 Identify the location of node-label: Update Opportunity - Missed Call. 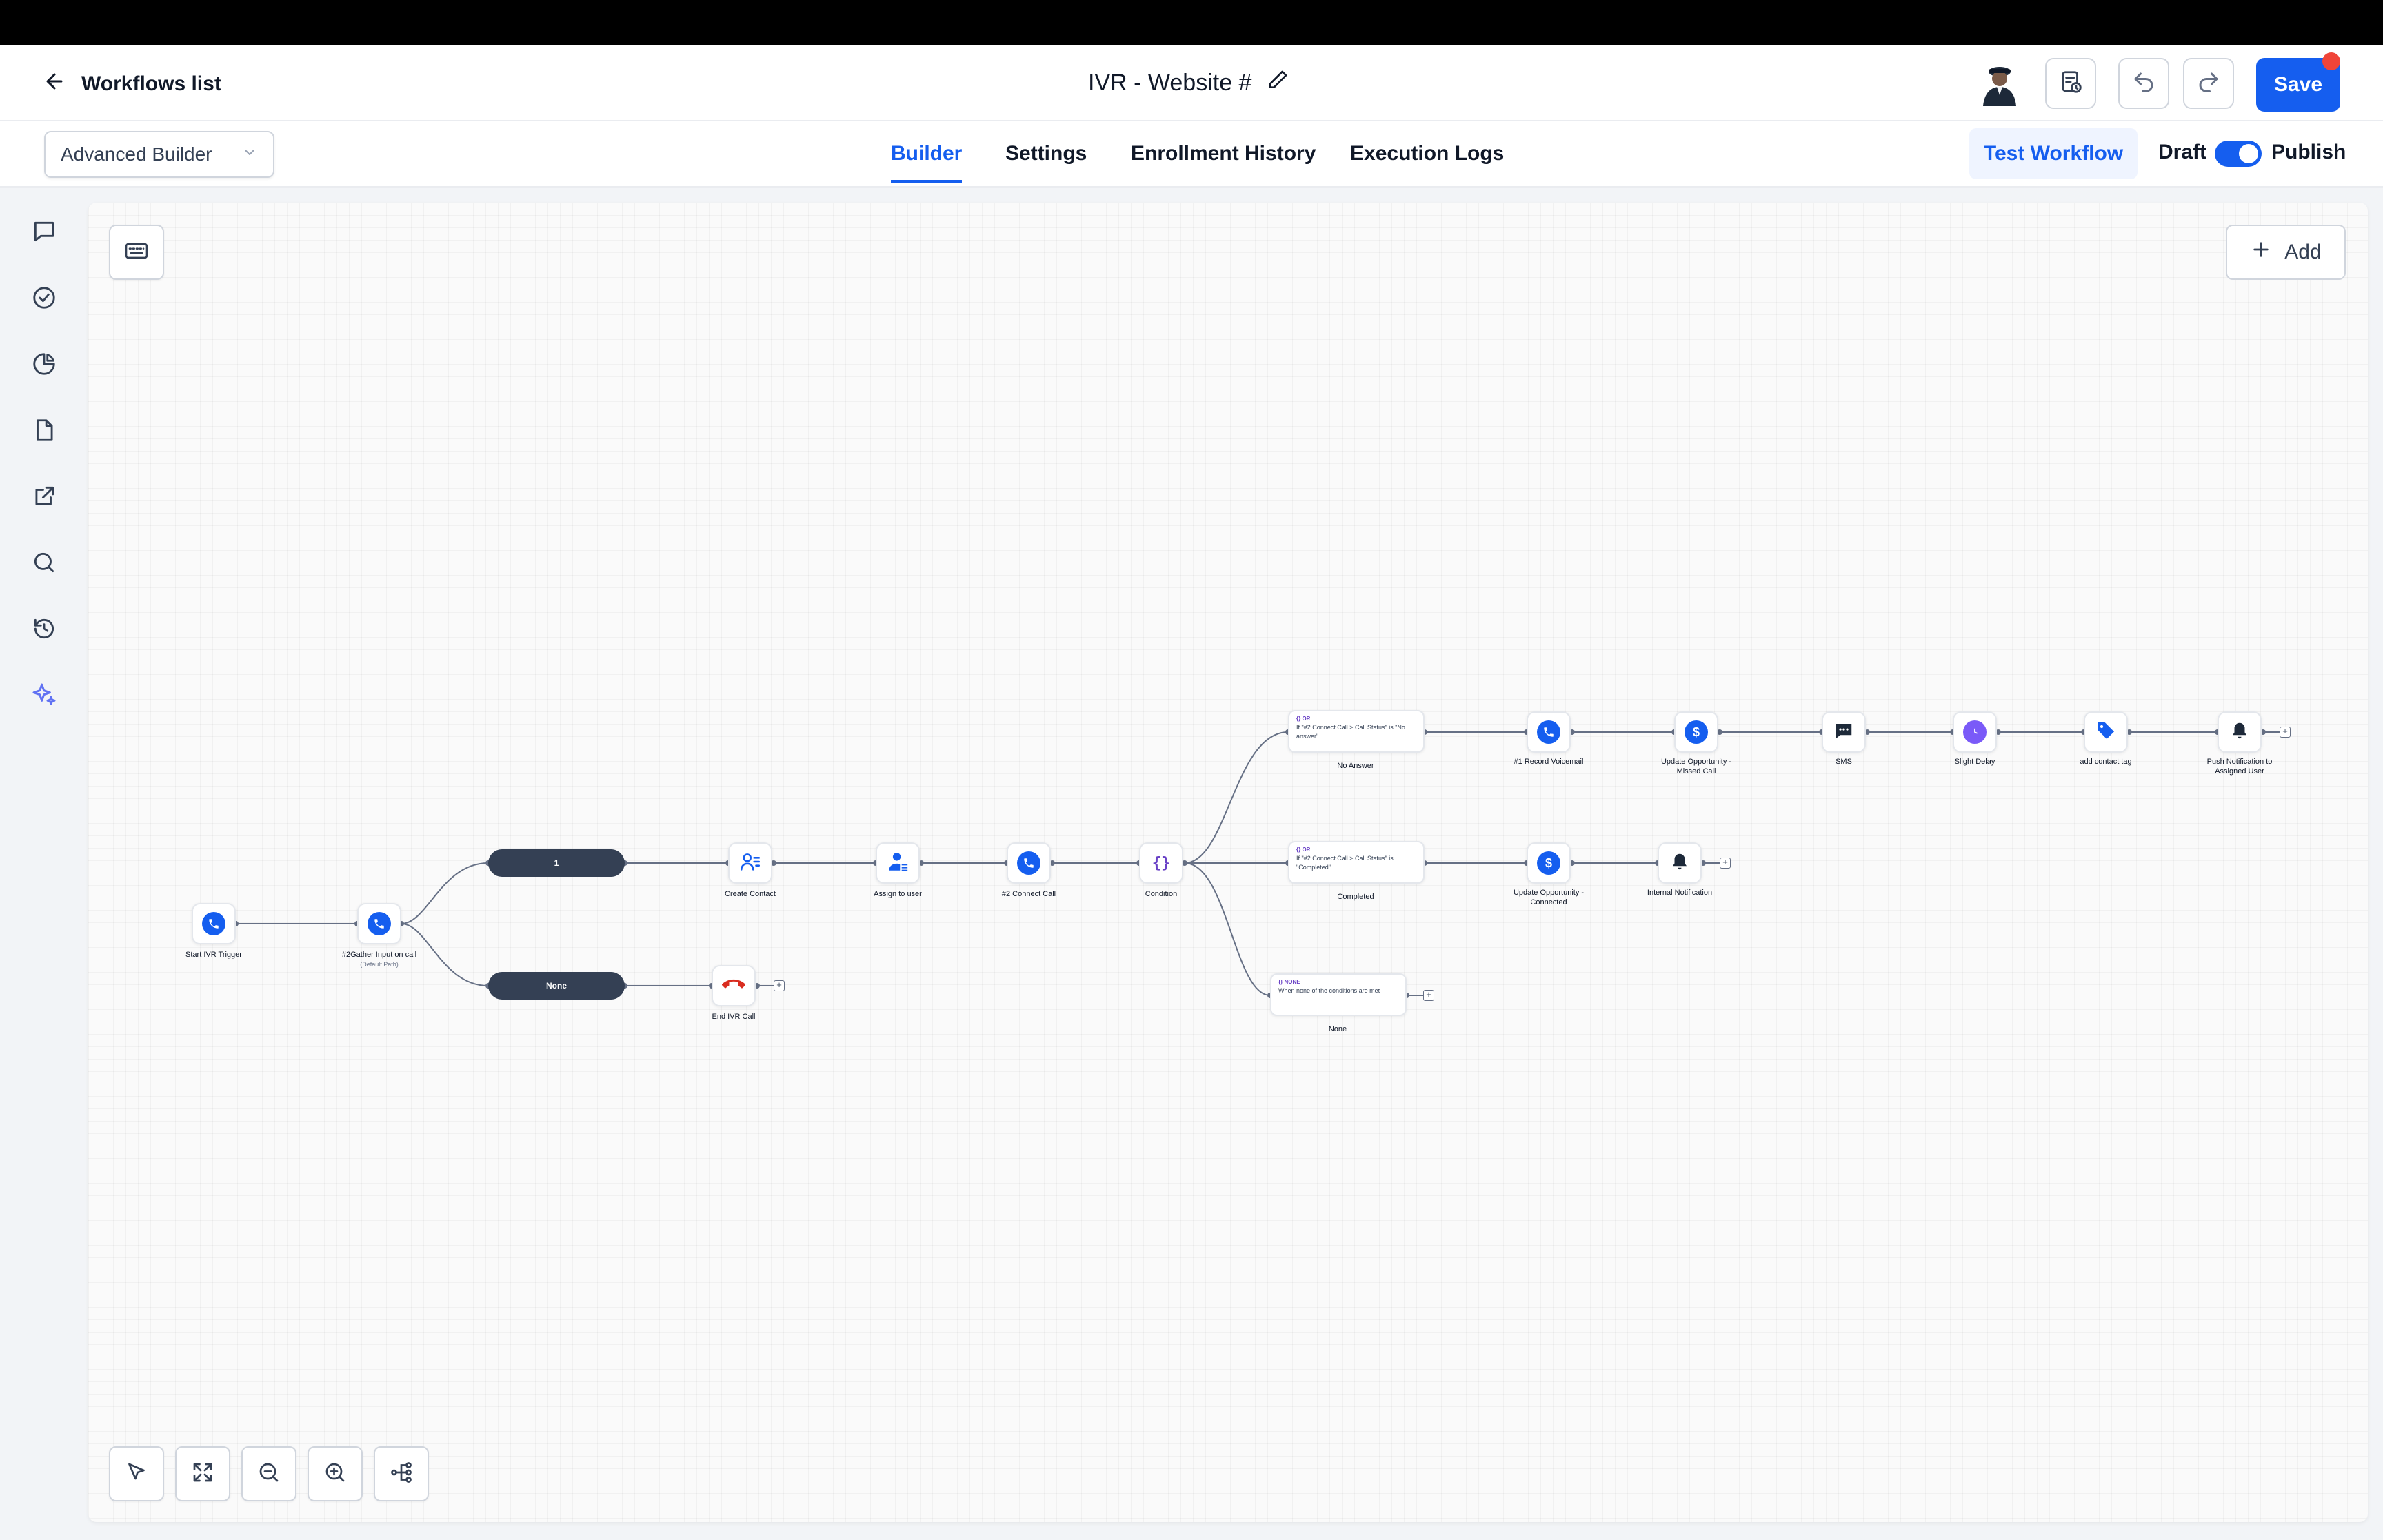
(1696, 767).